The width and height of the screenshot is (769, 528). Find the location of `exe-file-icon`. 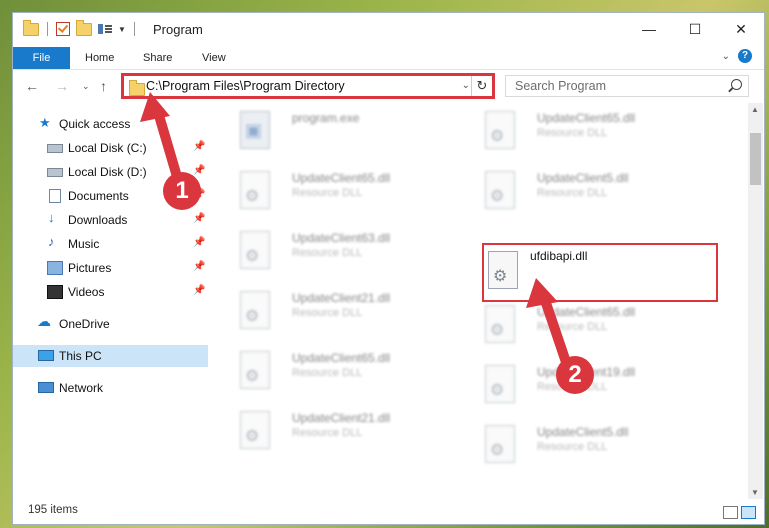

exe-file-icon is located at coordinates (255, 130).